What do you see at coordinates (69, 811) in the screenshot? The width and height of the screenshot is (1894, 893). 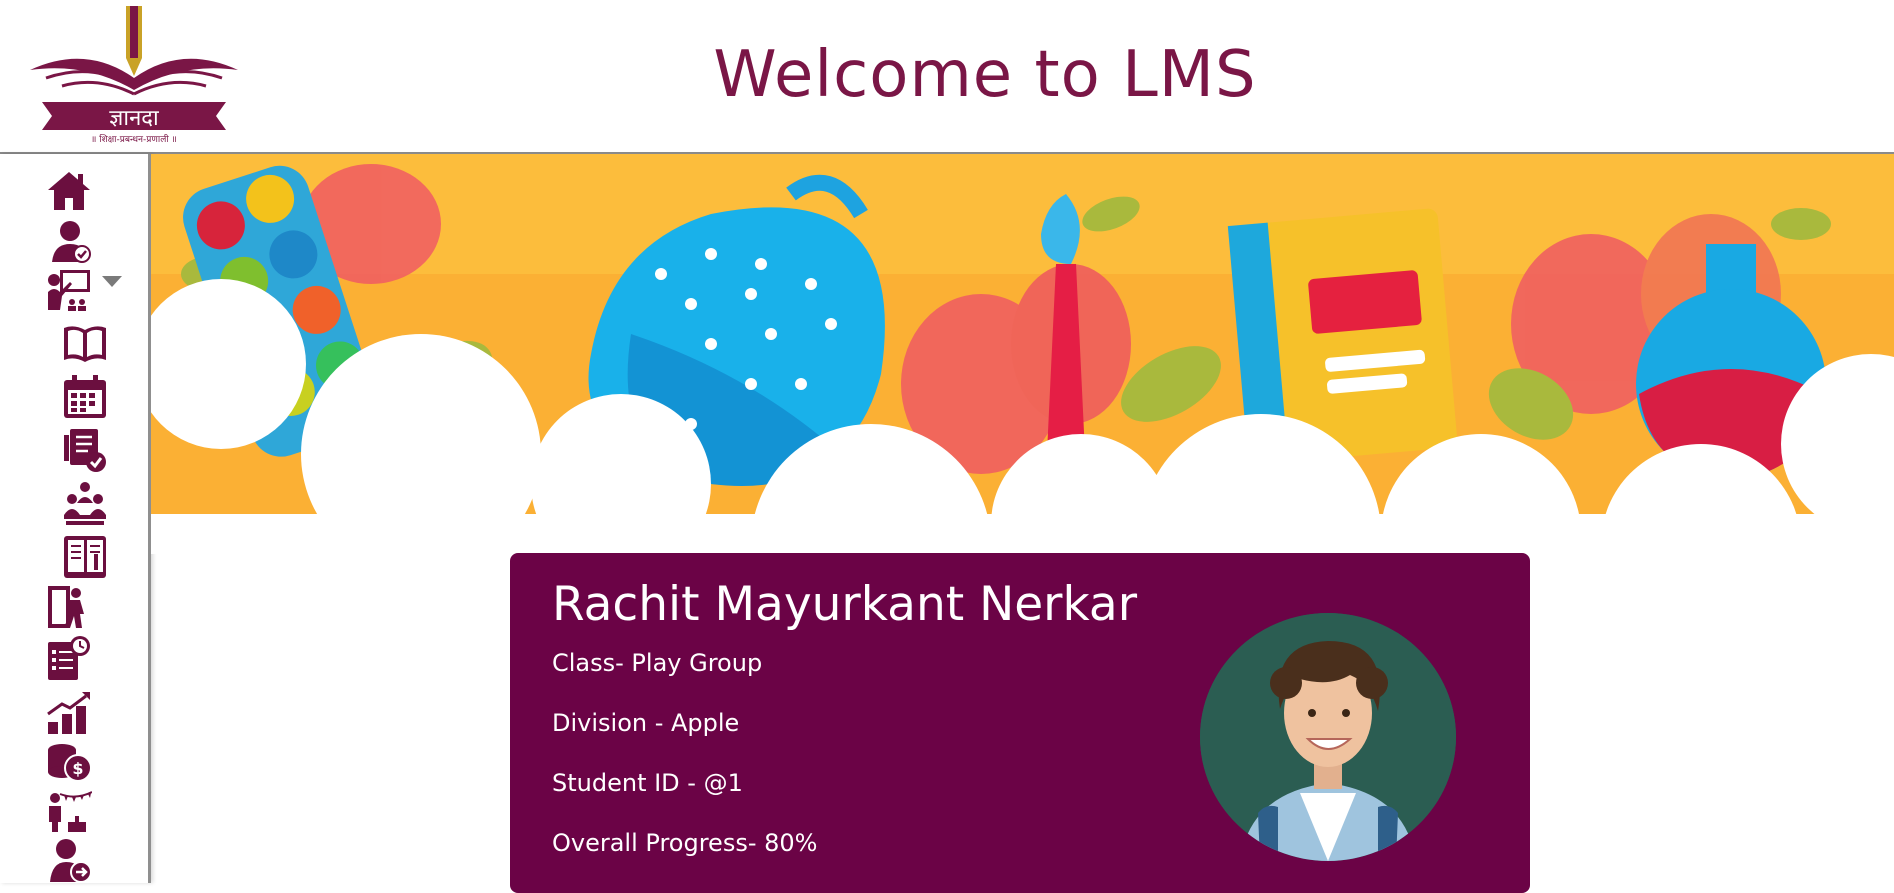 I see `events-icon` at bounding box center [69, 811].